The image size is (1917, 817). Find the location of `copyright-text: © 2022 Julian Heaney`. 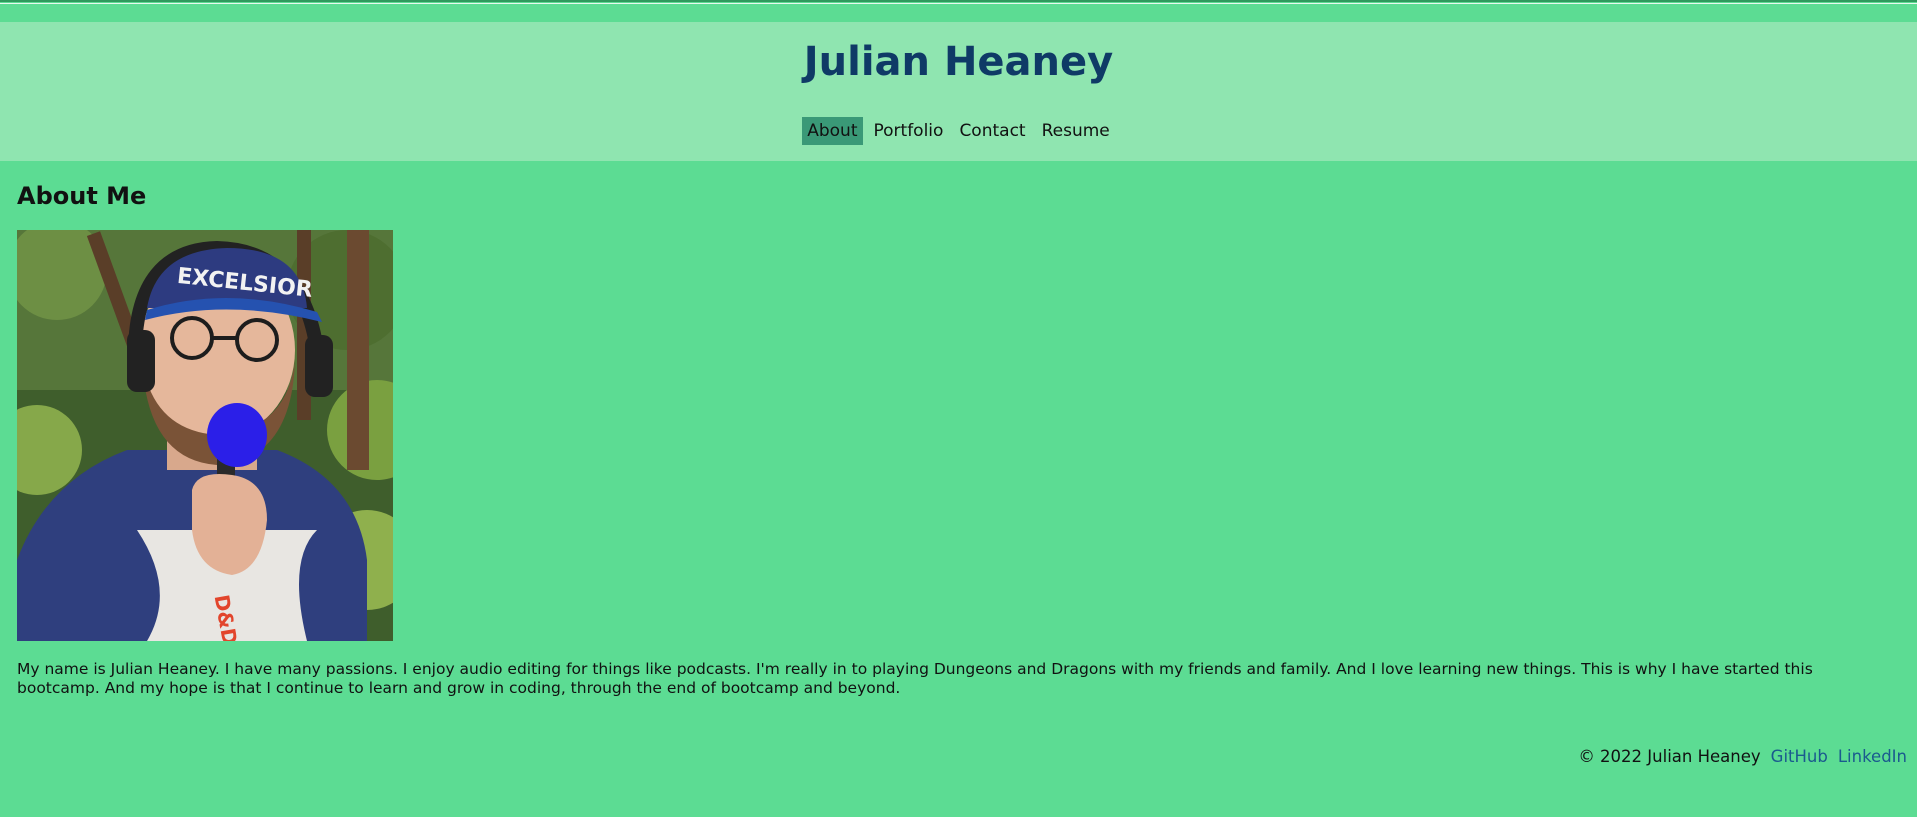

copyright-text: © 2022 Julian Heaney is located at coordinates (1669, 756).